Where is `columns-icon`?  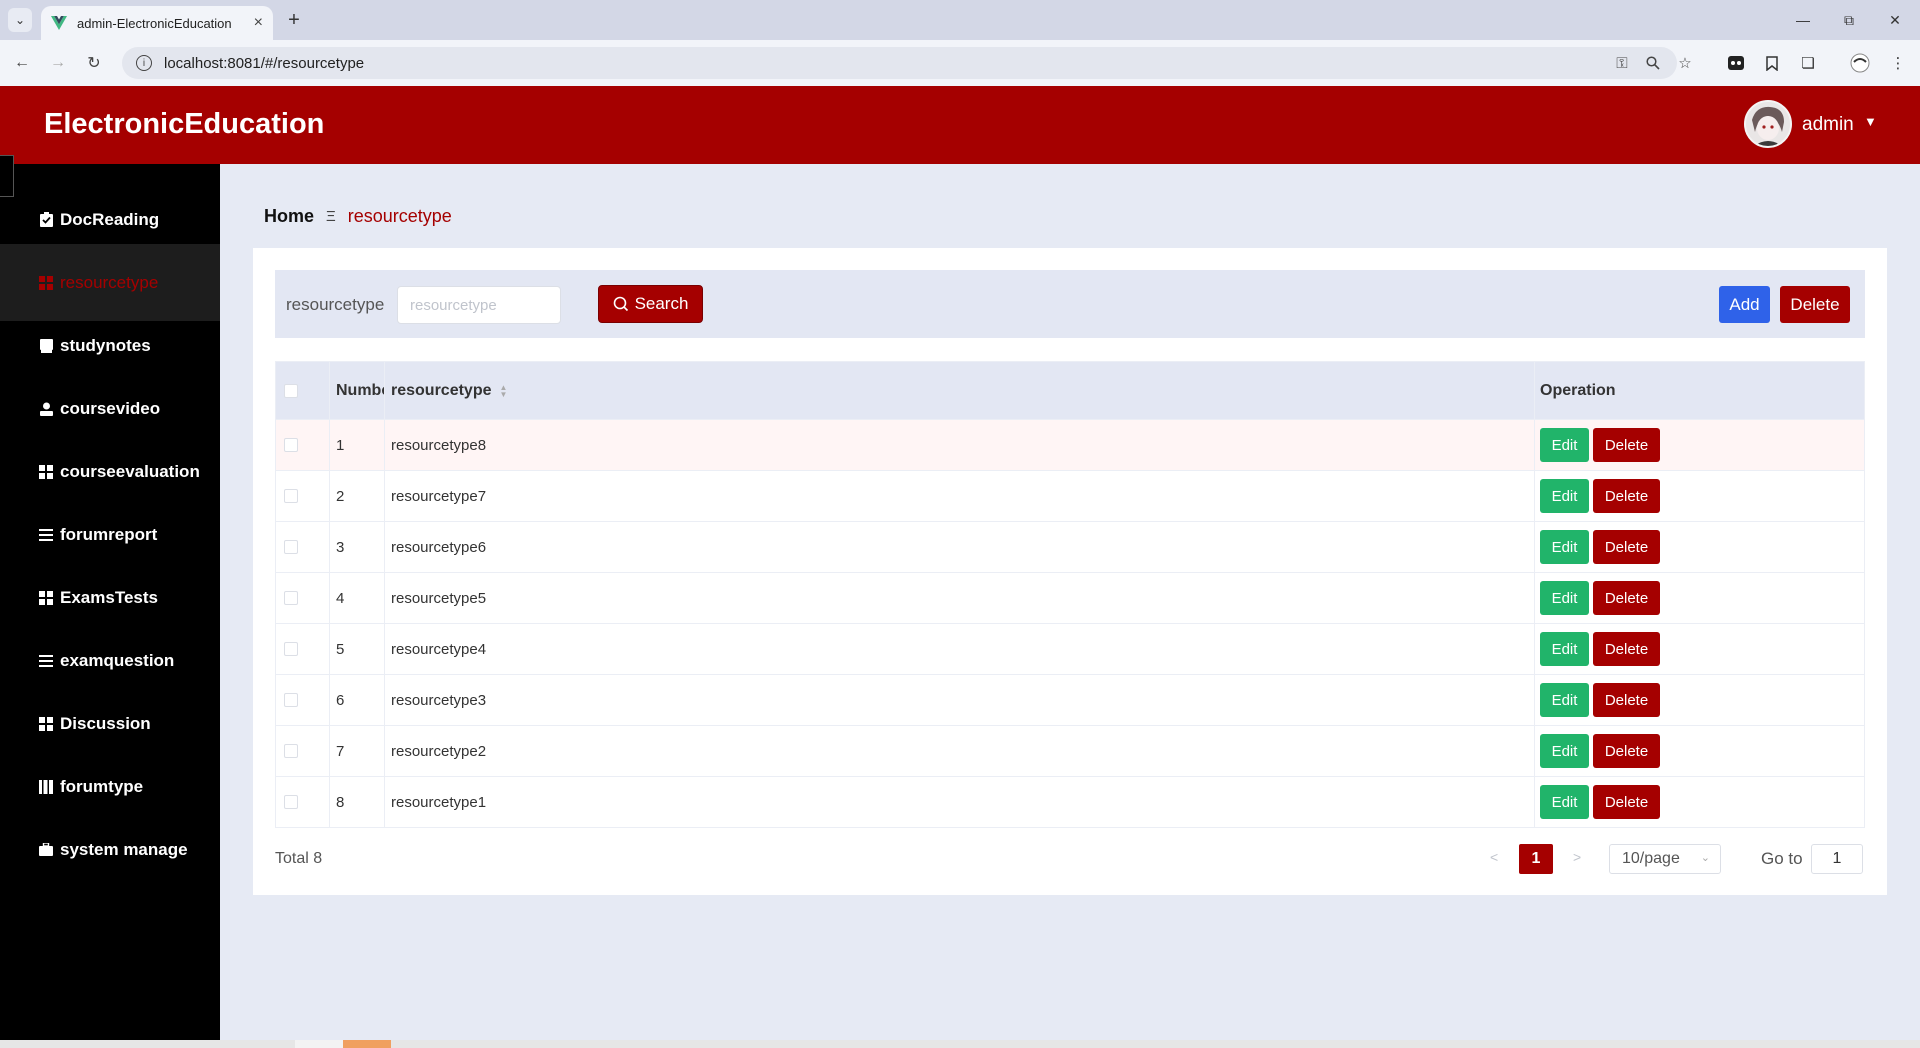 columns-icon is located at coordinates (46, 787).